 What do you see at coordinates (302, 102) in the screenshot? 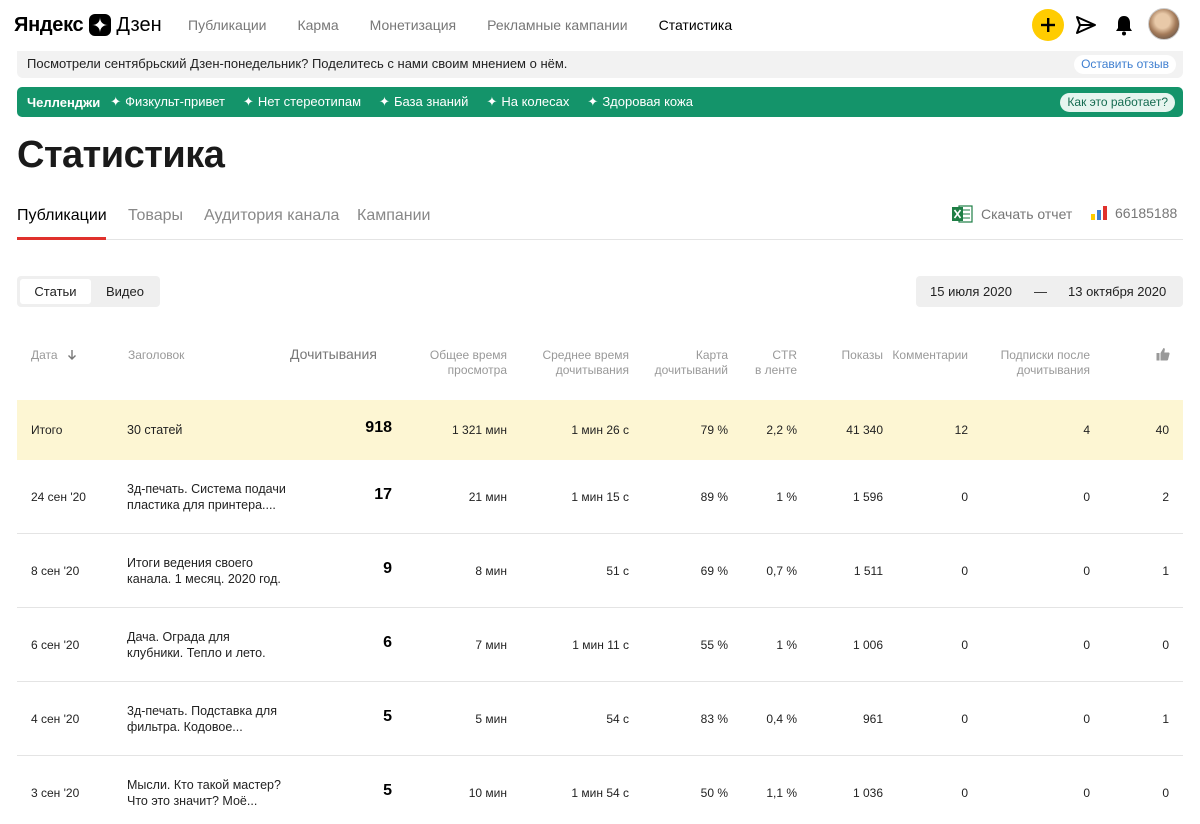
I see `challenge-item: ✦ Нет стереотипам` at bounding box center [302, 102].